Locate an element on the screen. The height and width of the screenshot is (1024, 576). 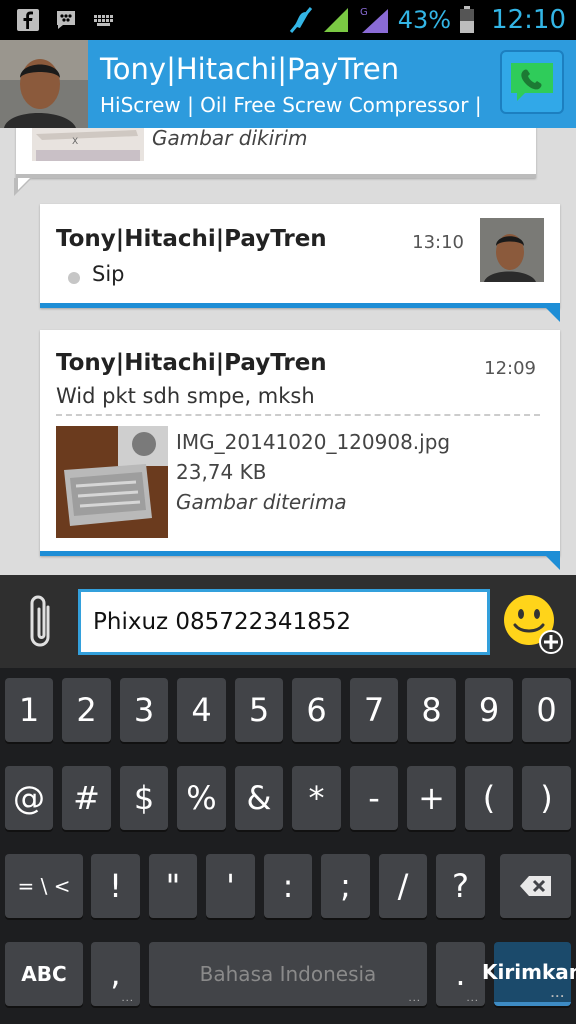
message-text: Wid pkt sdh smpe, mksh is located at coordinates (185, 396).